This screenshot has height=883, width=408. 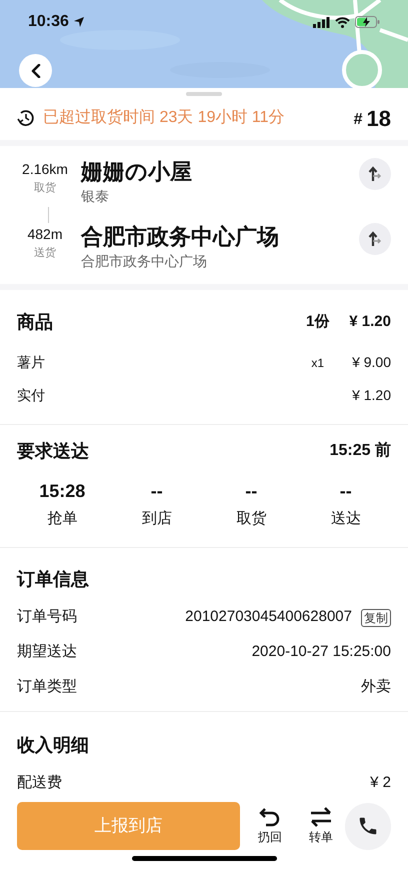 What do you see at coordinates (251, 519) in the screenshot?
I see `step-label: 取货` at bounding box center [251, 519].